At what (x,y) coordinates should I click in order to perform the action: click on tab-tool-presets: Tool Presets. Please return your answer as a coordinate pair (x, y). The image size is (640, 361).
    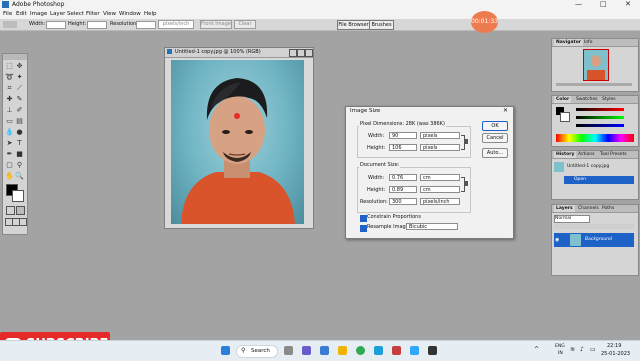
    Looking at the image, I should click on (613, 154).